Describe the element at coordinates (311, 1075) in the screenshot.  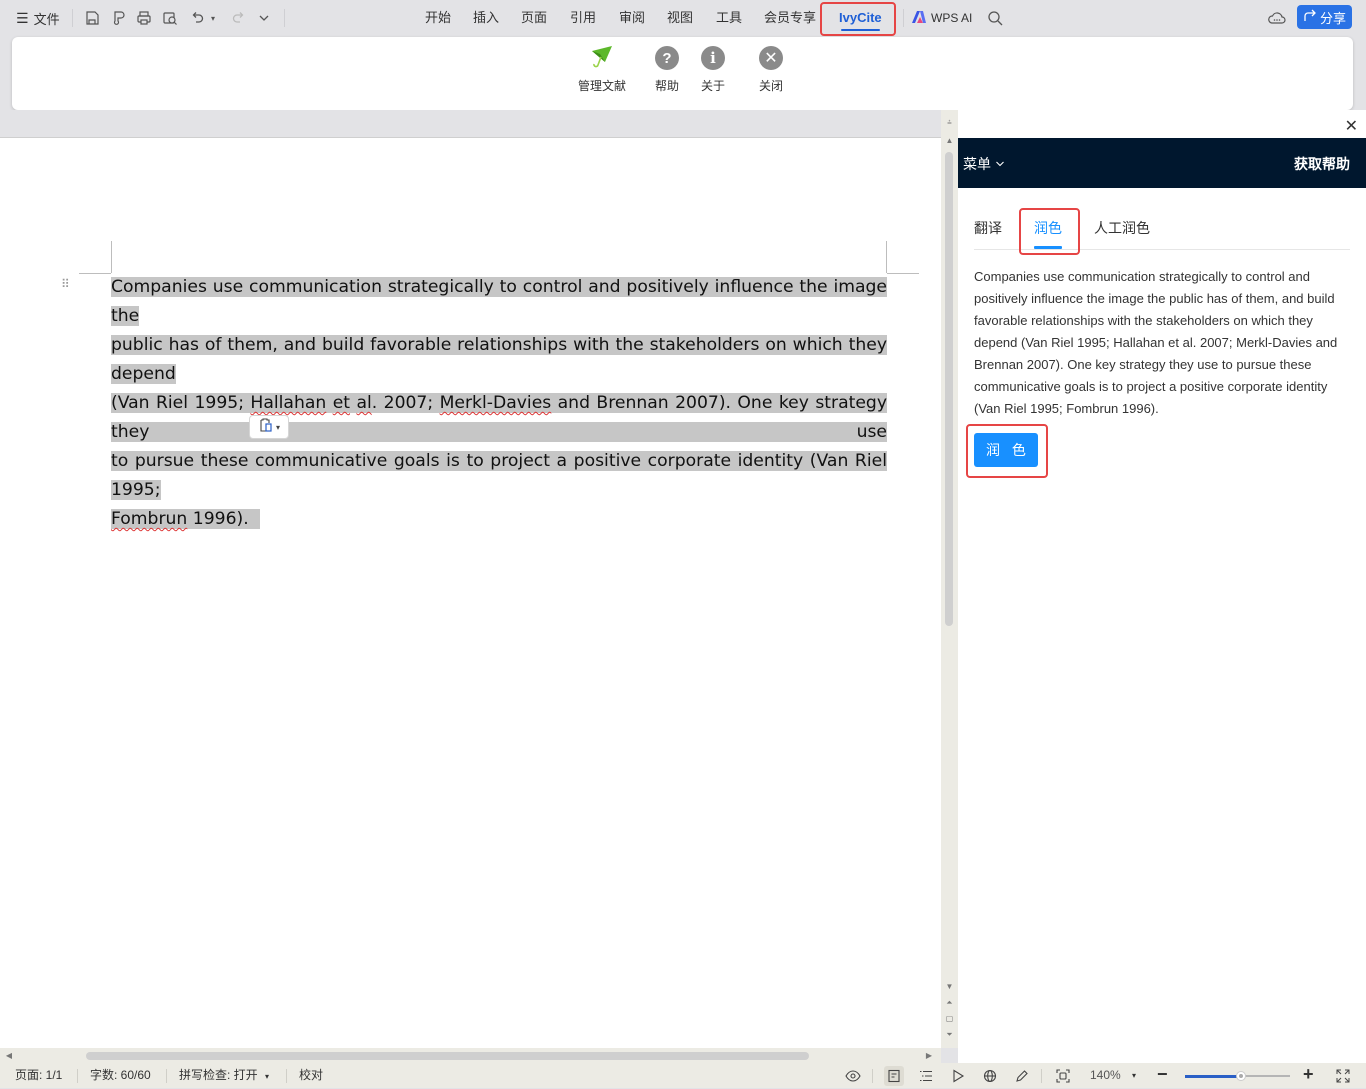
I see `proofread-button: 校对` at that location.